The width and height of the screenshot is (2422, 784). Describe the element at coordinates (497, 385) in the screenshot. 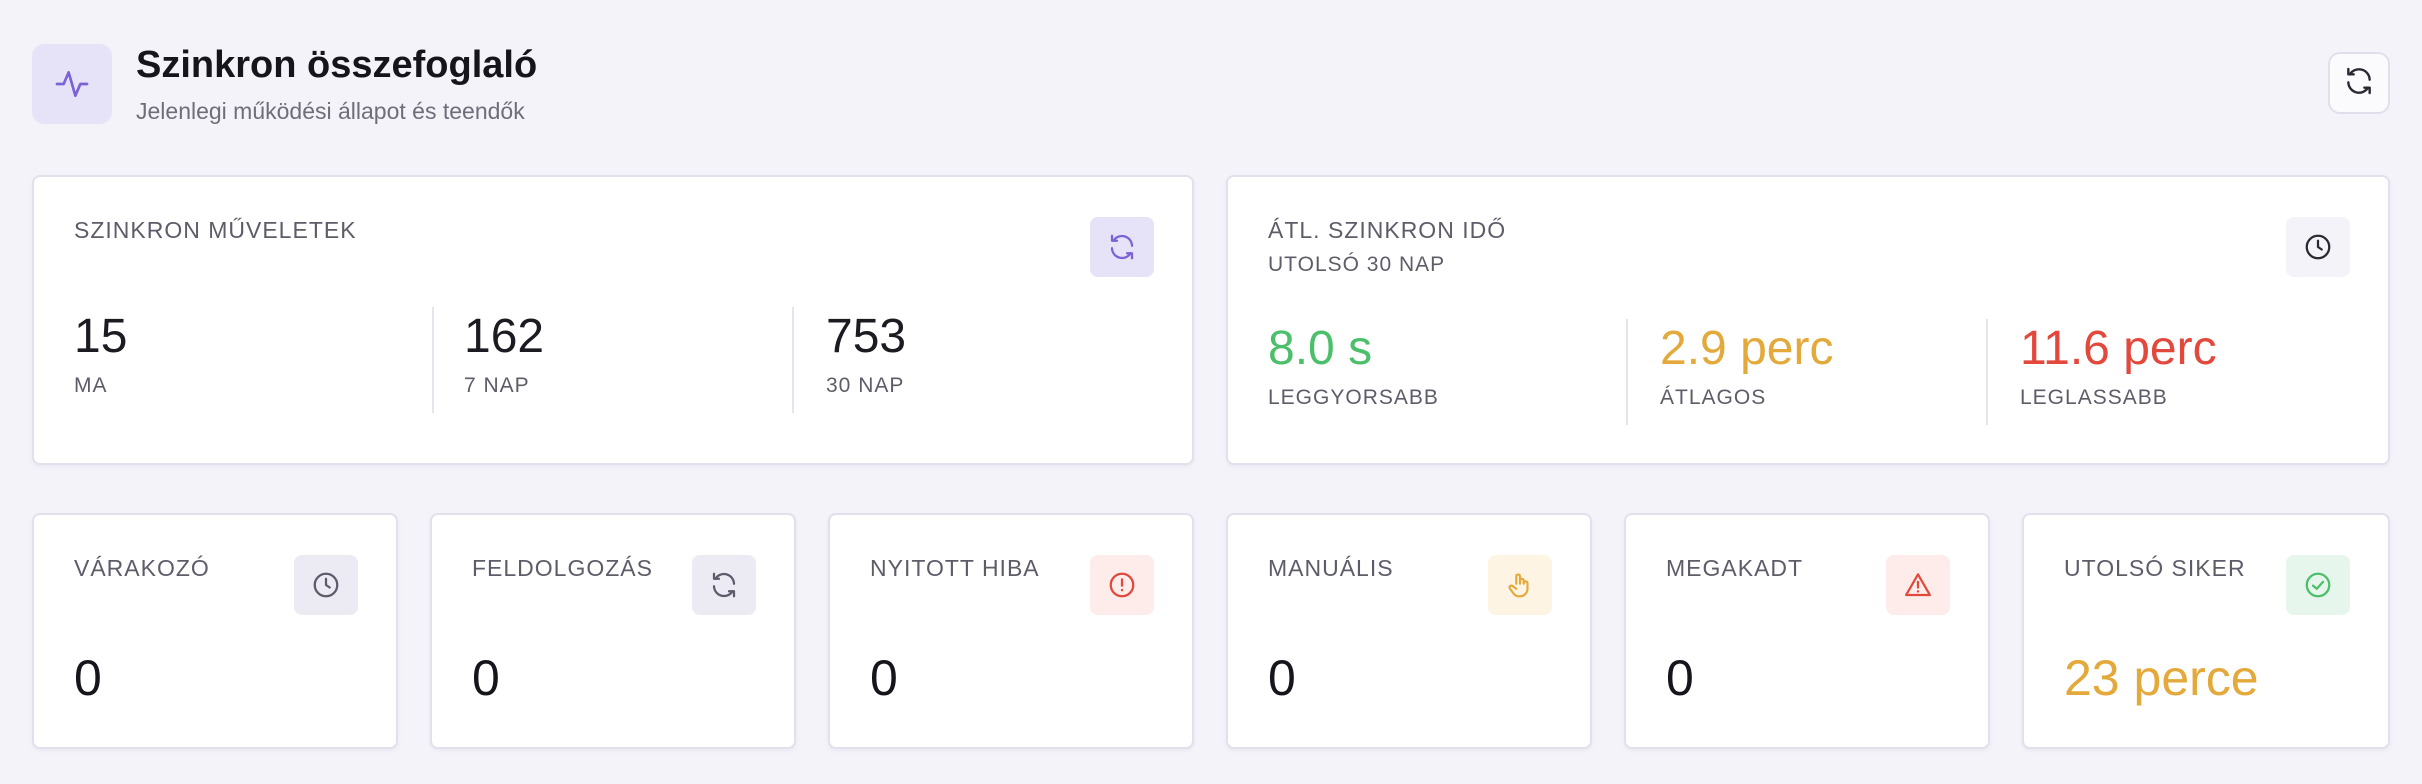

I see `metric-label: 7 NAP` at that location.